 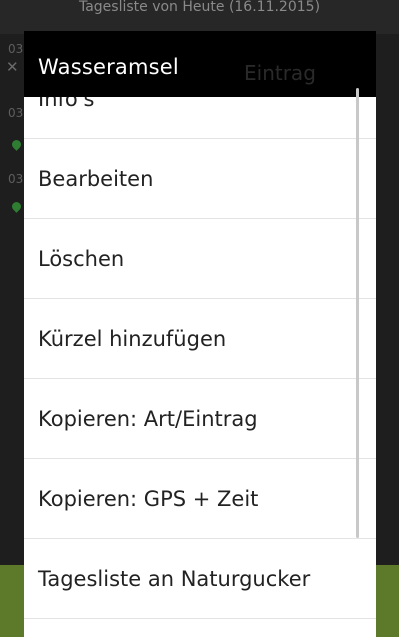 What do you see at coordinates (387, 601) in the screenshot?
I see `background-bottom-button-right` at bounding box center [387, 601].